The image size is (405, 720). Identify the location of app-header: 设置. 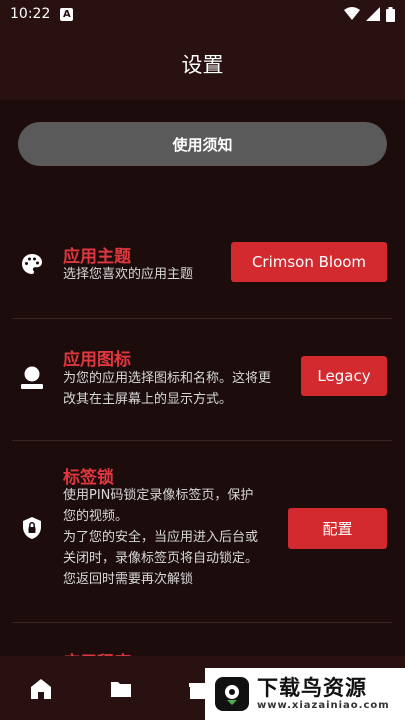
(202, 64).